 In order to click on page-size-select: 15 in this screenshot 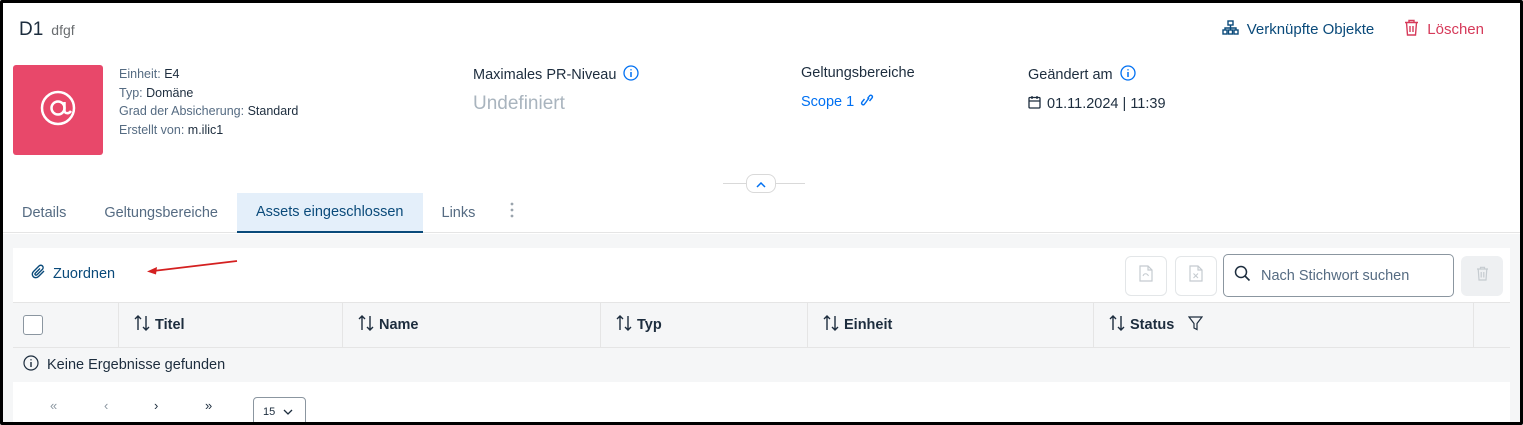, I will do `click(279, 409)`.